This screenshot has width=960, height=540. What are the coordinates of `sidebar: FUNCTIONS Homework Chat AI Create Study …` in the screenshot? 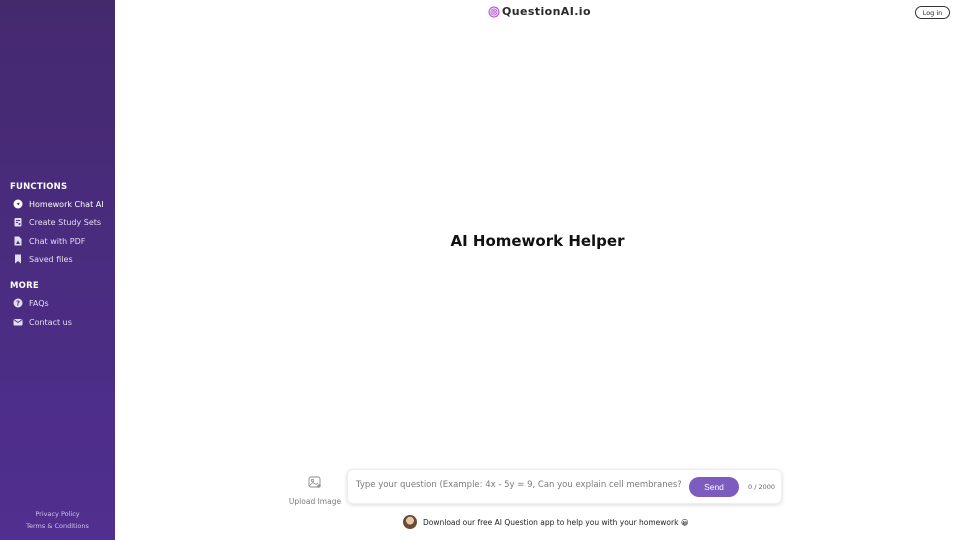 It's located at (57, 270).